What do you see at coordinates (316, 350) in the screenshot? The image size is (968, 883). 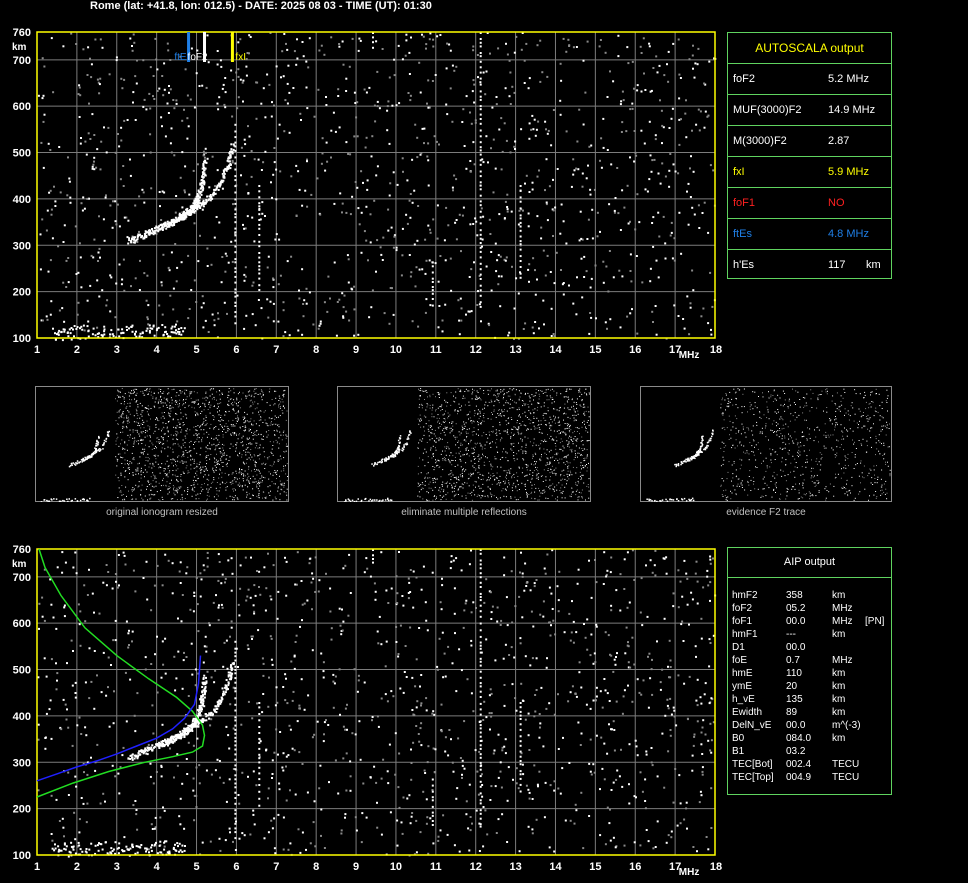 I see `x-tick-label: 8` at bounding box center [316, 350].